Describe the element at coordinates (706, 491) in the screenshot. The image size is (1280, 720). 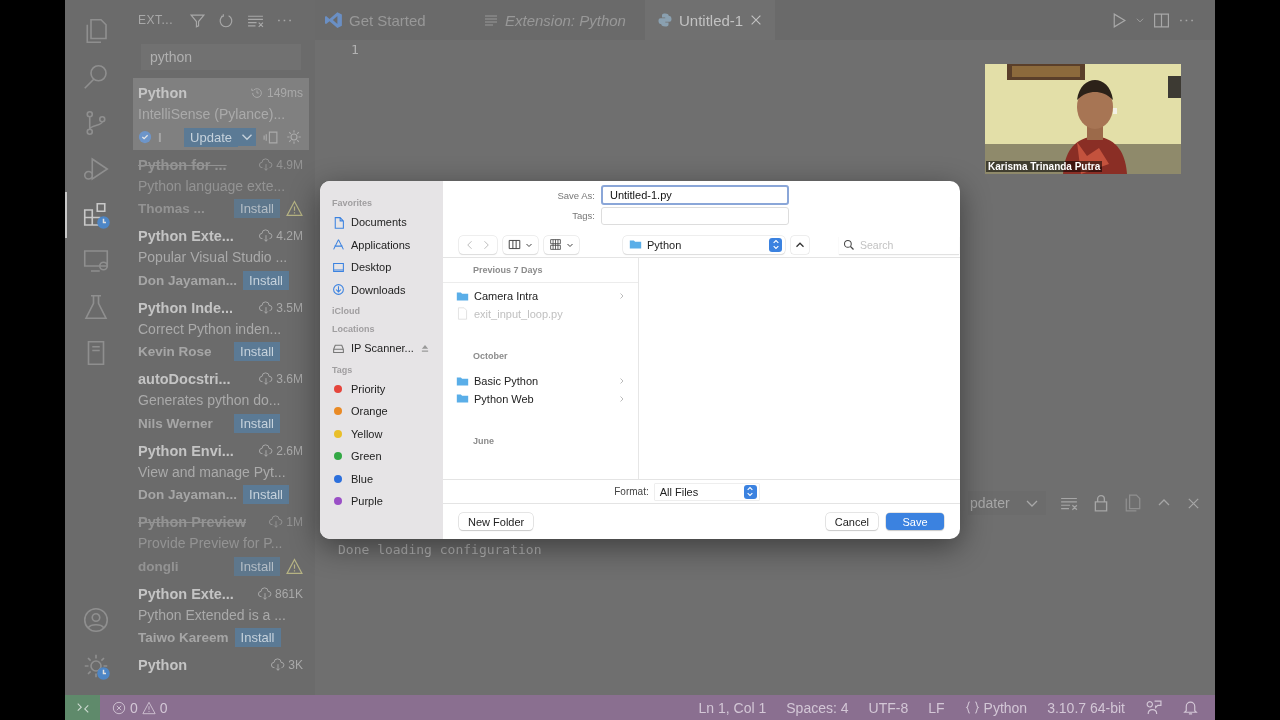
I see `format-popup: All Files` at that location.